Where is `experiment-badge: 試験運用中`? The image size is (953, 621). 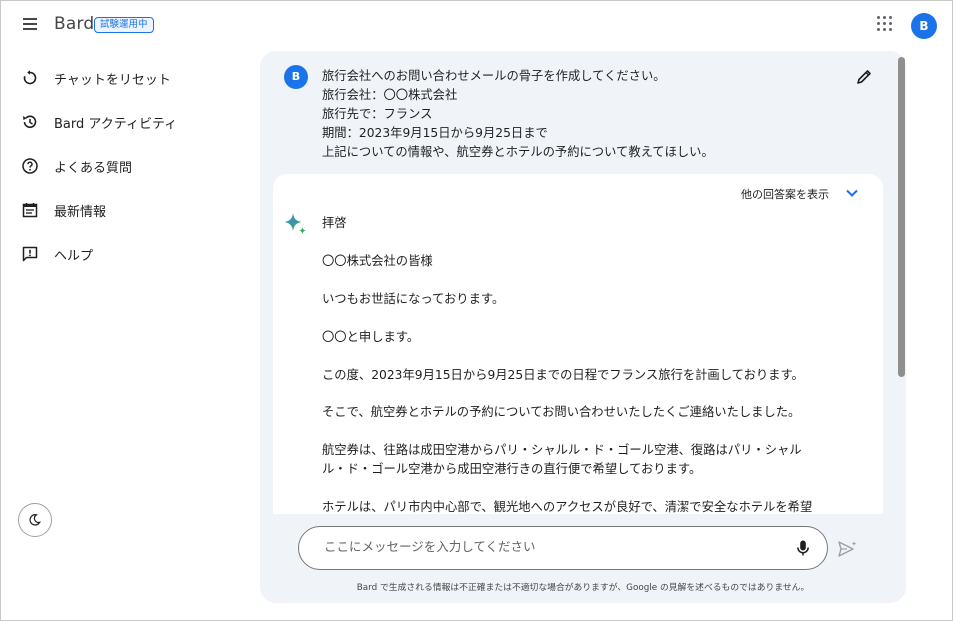 experiment-badge: 試験運用中 is located at coordinates (124, 25).